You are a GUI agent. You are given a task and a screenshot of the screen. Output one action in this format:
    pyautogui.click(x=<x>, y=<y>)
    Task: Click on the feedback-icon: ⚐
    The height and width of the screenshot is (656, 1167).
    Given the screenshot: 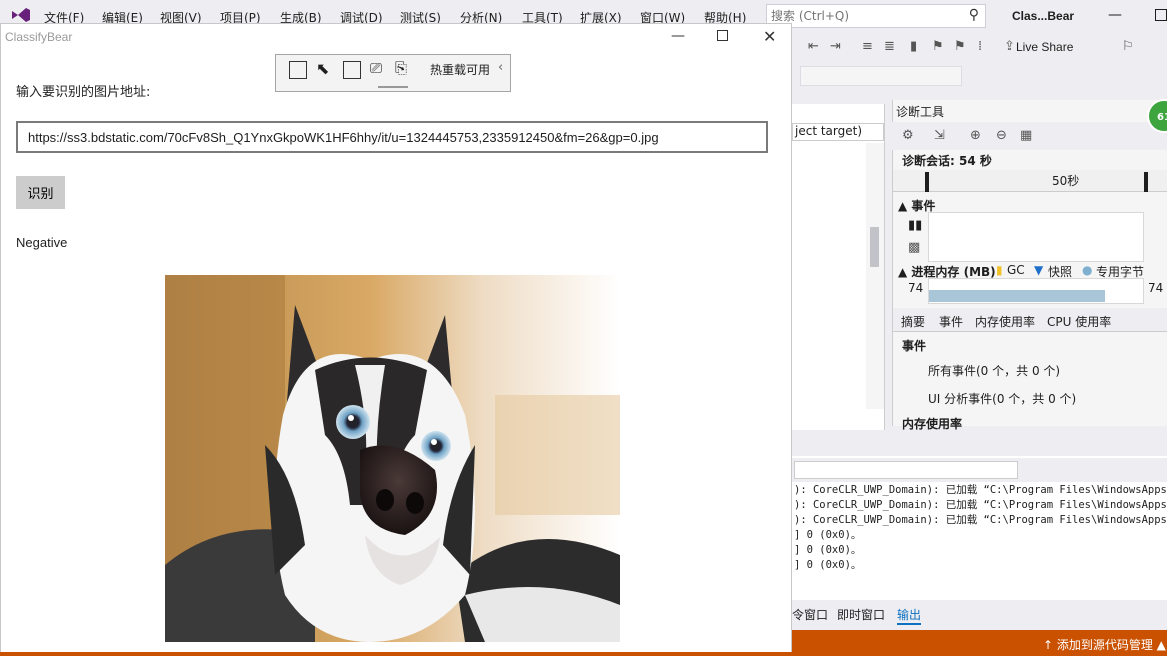 What is the action you would take?
    pyautogui.click(x=1128, y=46)
    